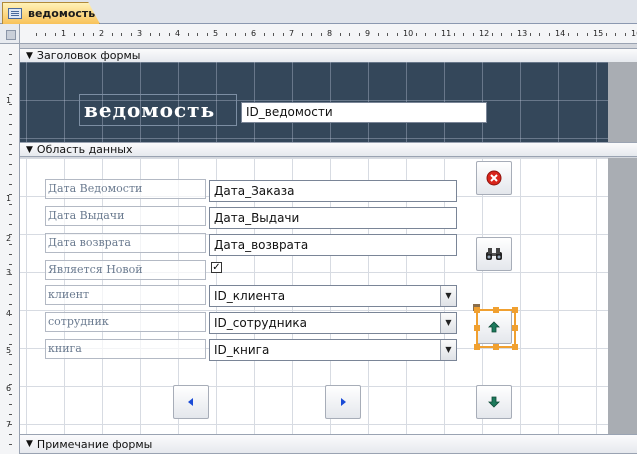 This screenshot has height=454, width=637. Describe the element at coordinates (333, 296) in the screenshot. I see `combo-client: ID_клиента ▼` at that location.